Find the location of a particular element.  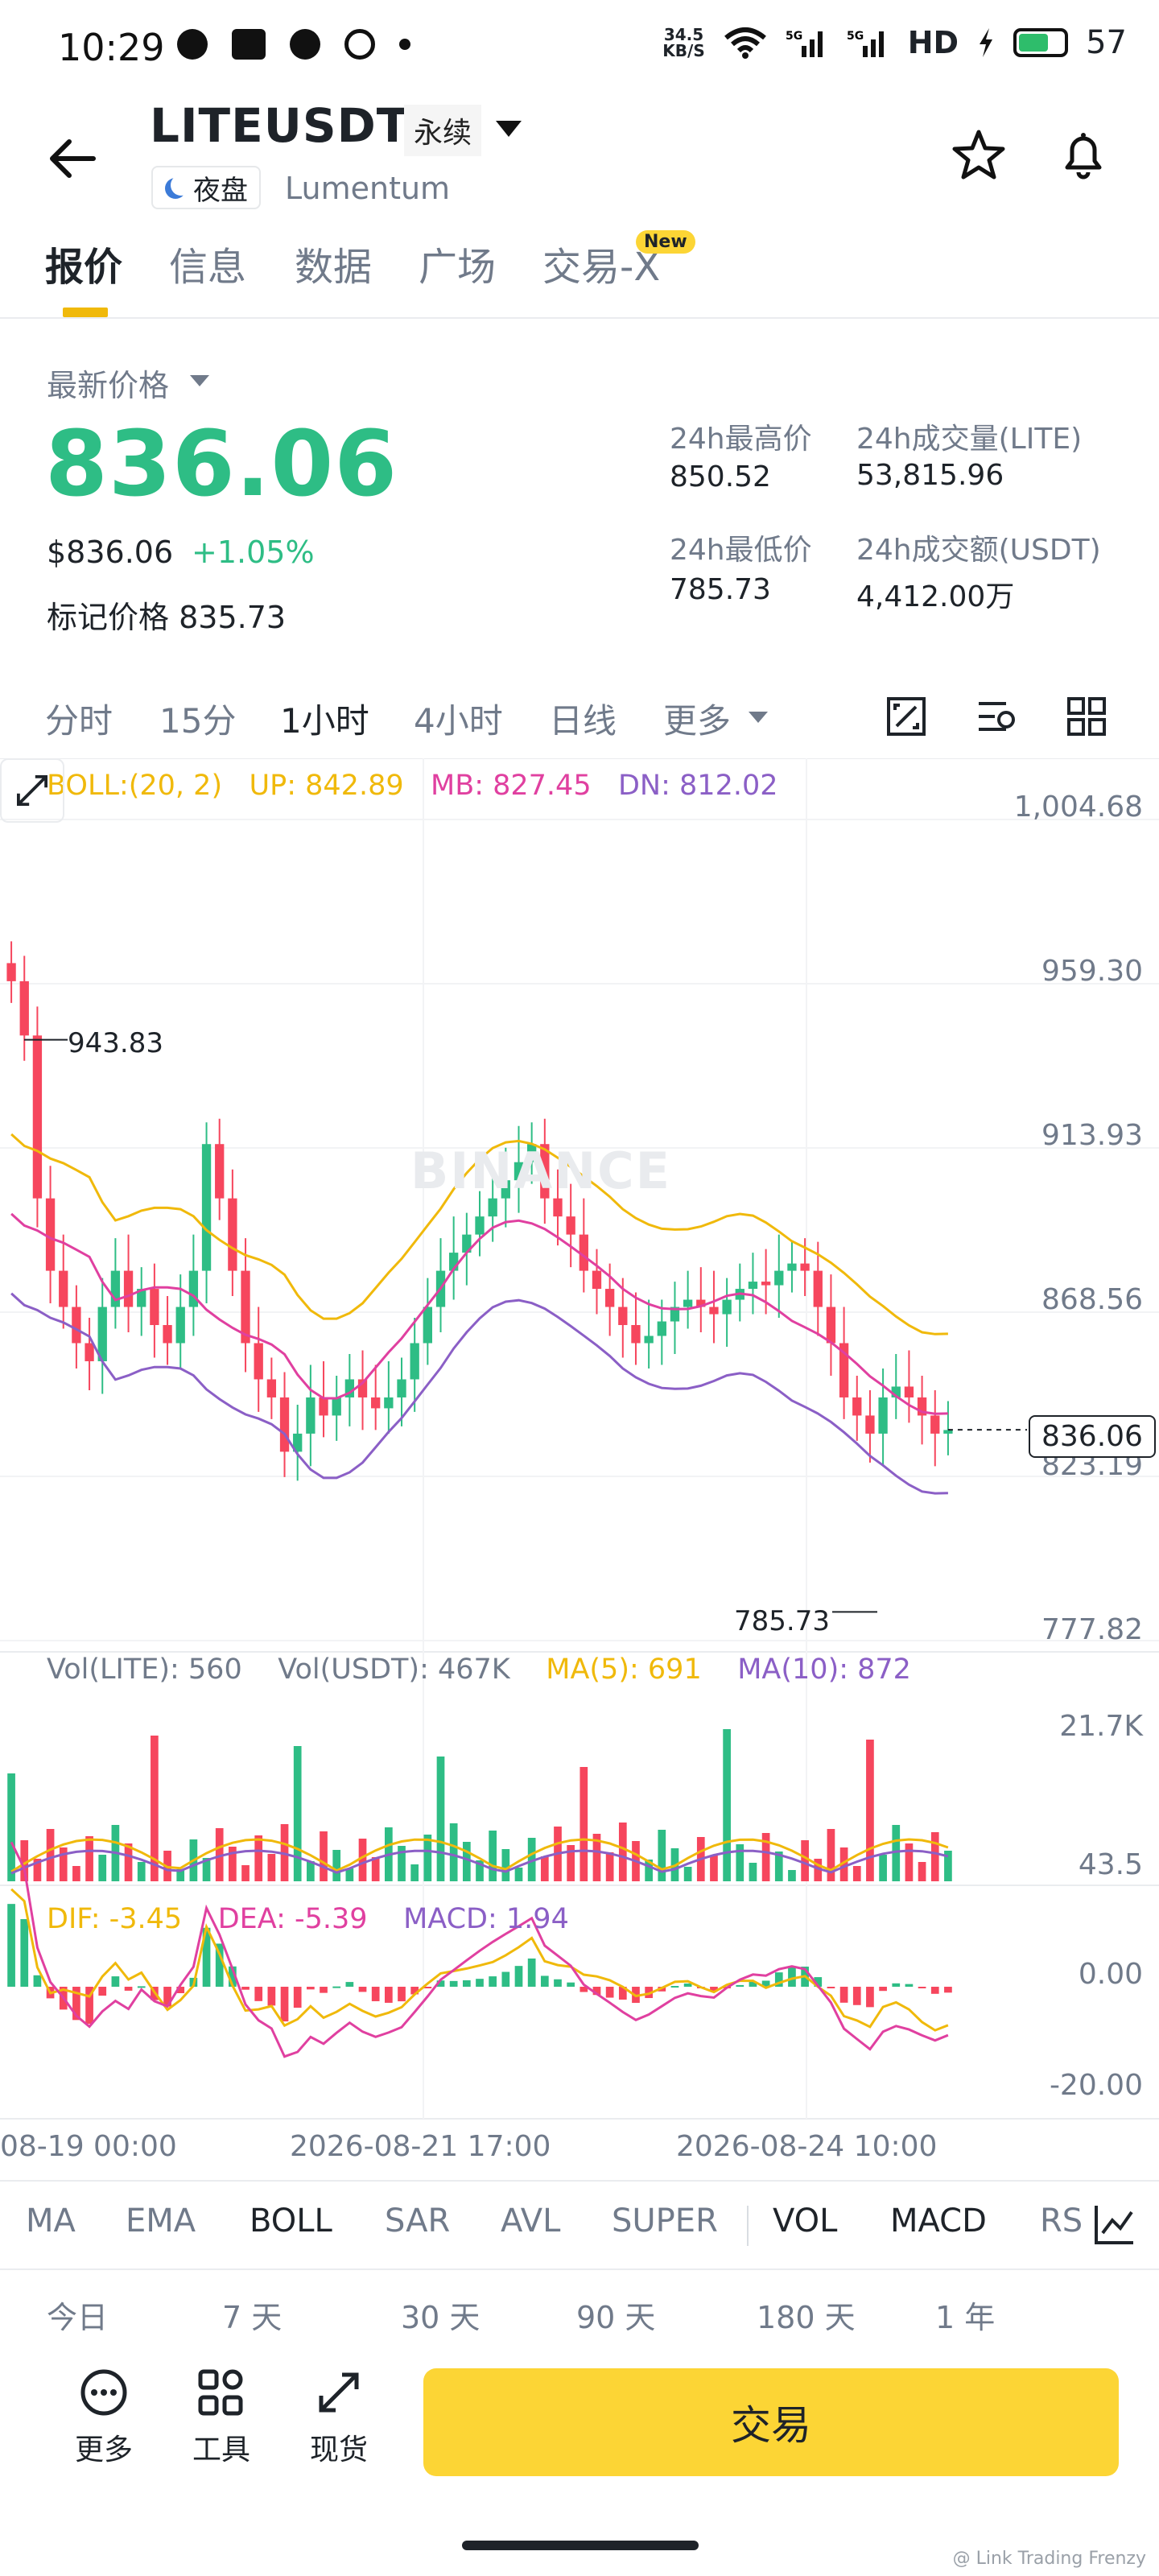

status-time: 10:29 is located at coordinates (111, 47).